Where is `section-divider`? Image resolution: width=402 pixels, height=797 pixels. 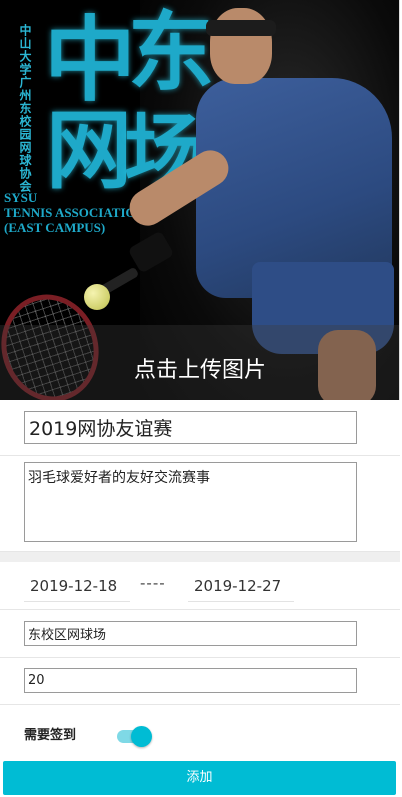
section-divider is located at coordinates (200, 557).